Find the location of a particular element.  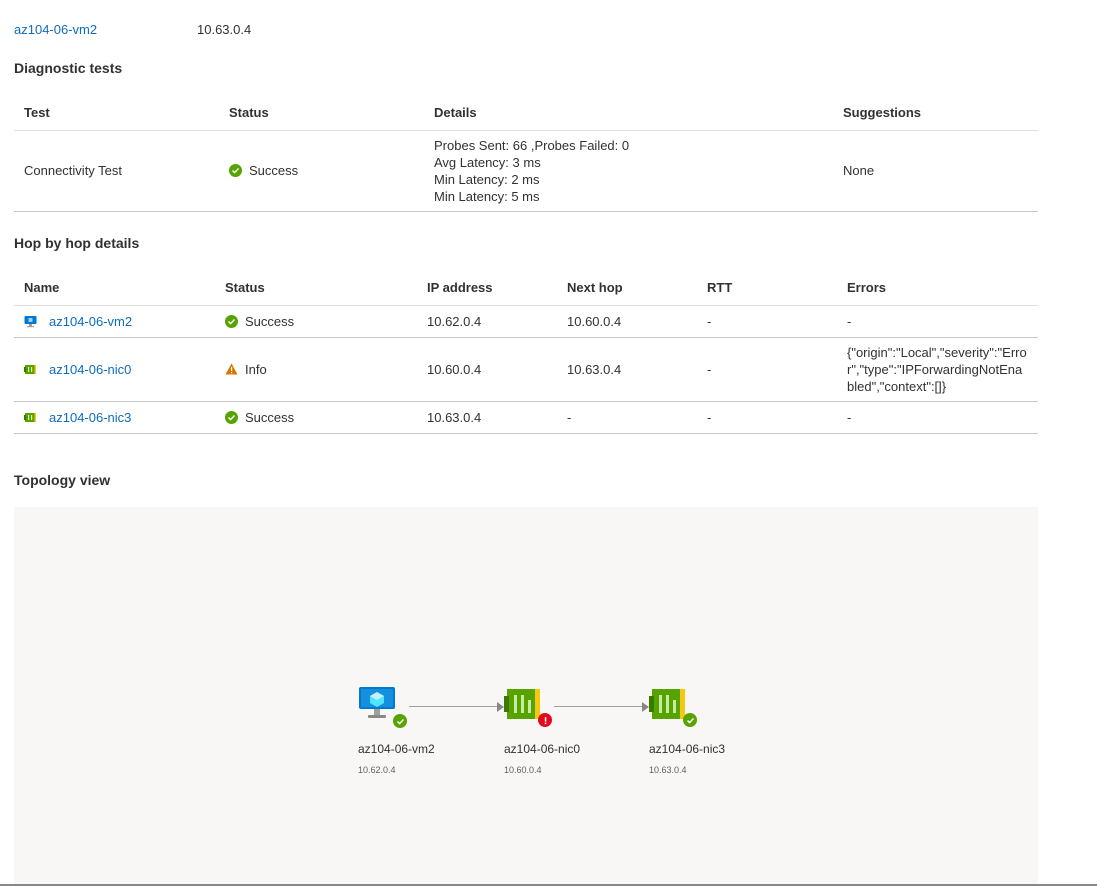

node-ip: 10.60.0.4 is located at coordinates (523, 770).